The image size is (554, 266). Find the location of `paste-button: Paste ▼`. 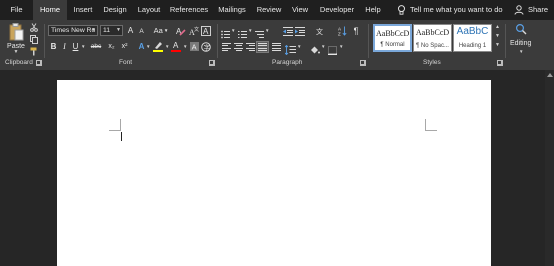

paste-button: Paste ▼ is located at coordinates (16, 40).